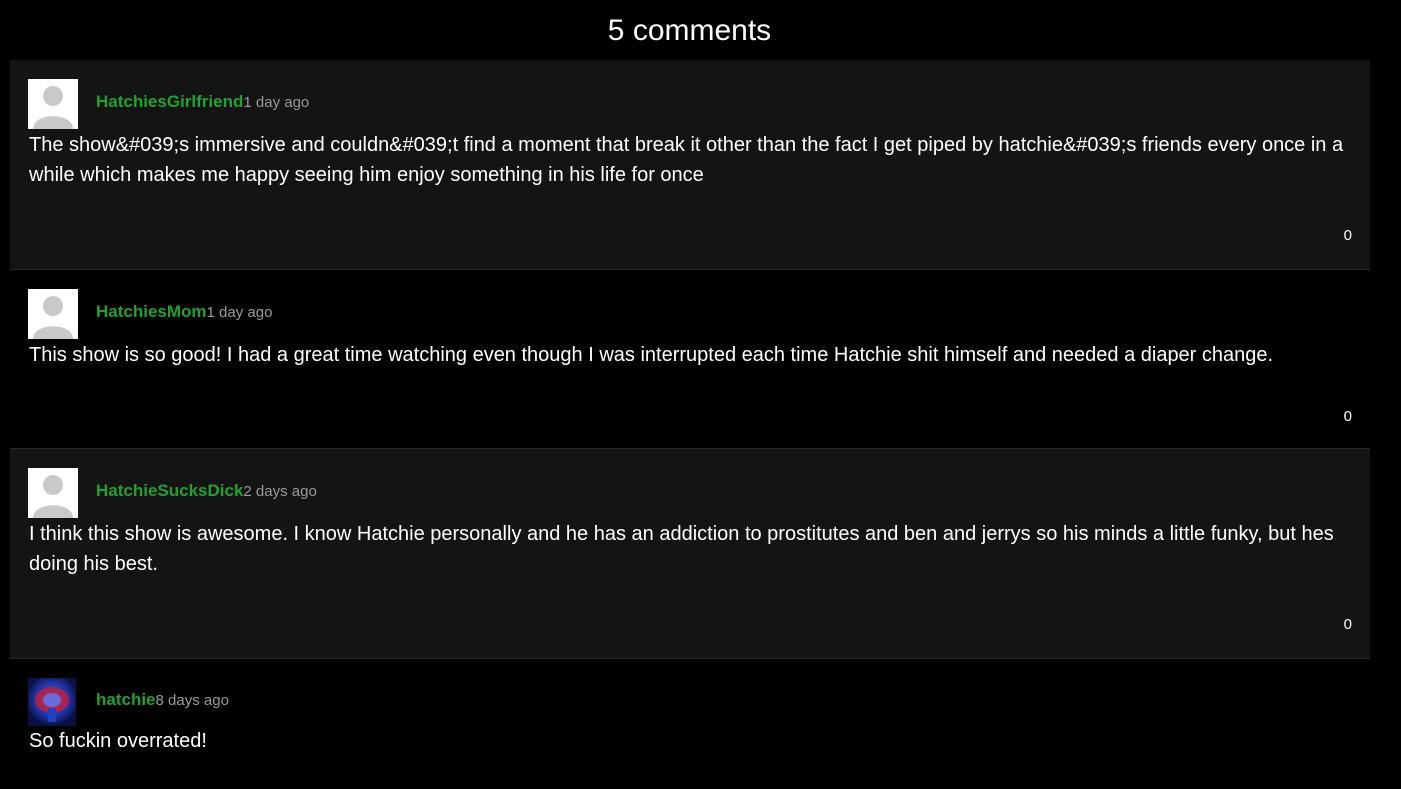 This screenshot has width=1401, height=789. I want to click on comment-timestamp: 2 days ago, so click(280, 491).